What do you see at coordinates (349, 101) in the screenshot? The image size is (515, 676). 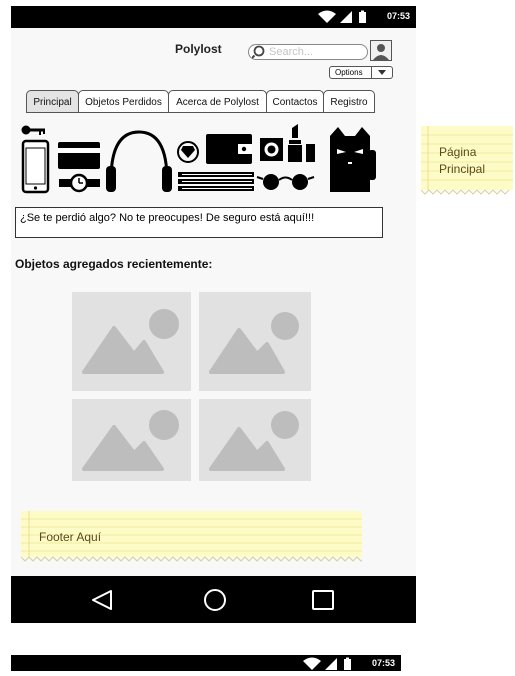 I see `tab-registro: Registro` at bounding box center [349, 101].